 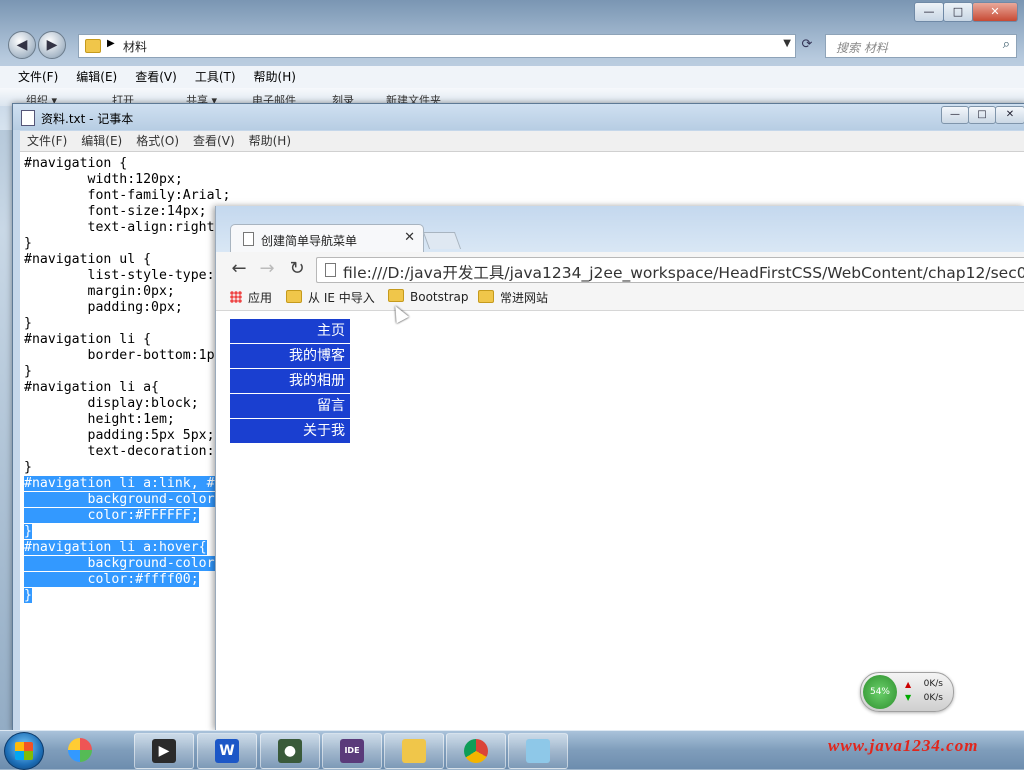 I want to click on code-line: color:#ffff00;, so click(x=111, y=579).